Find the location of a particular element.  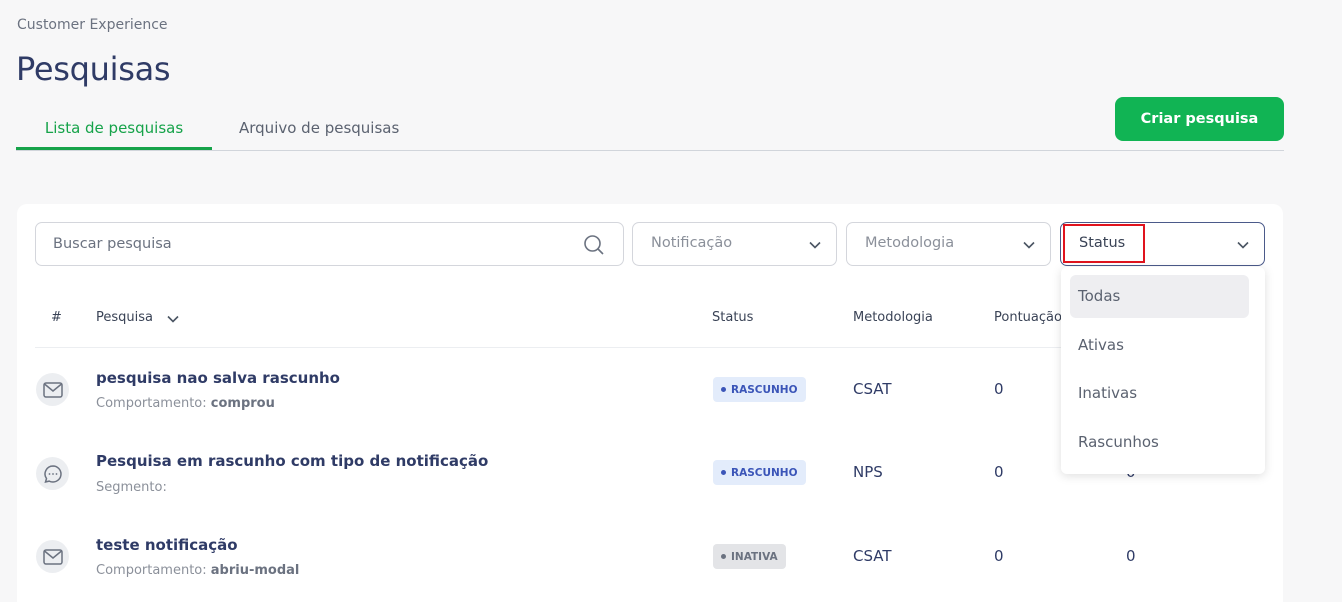

table-row-title: pesquisa nao salva rascunho is located at coordinates (218, 378).